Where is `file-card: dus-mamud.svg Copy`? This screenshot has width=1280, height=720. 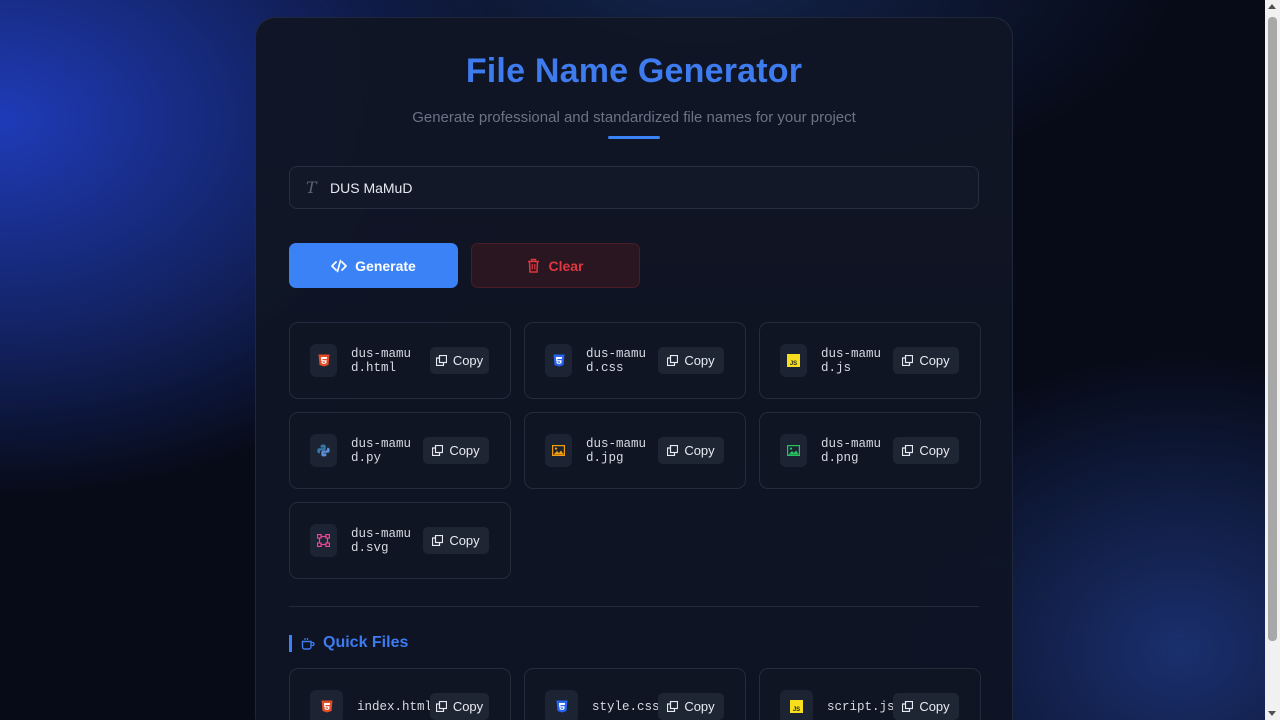
file-card: dus-mamud.svg Copy is located at coordinates (400, 540).